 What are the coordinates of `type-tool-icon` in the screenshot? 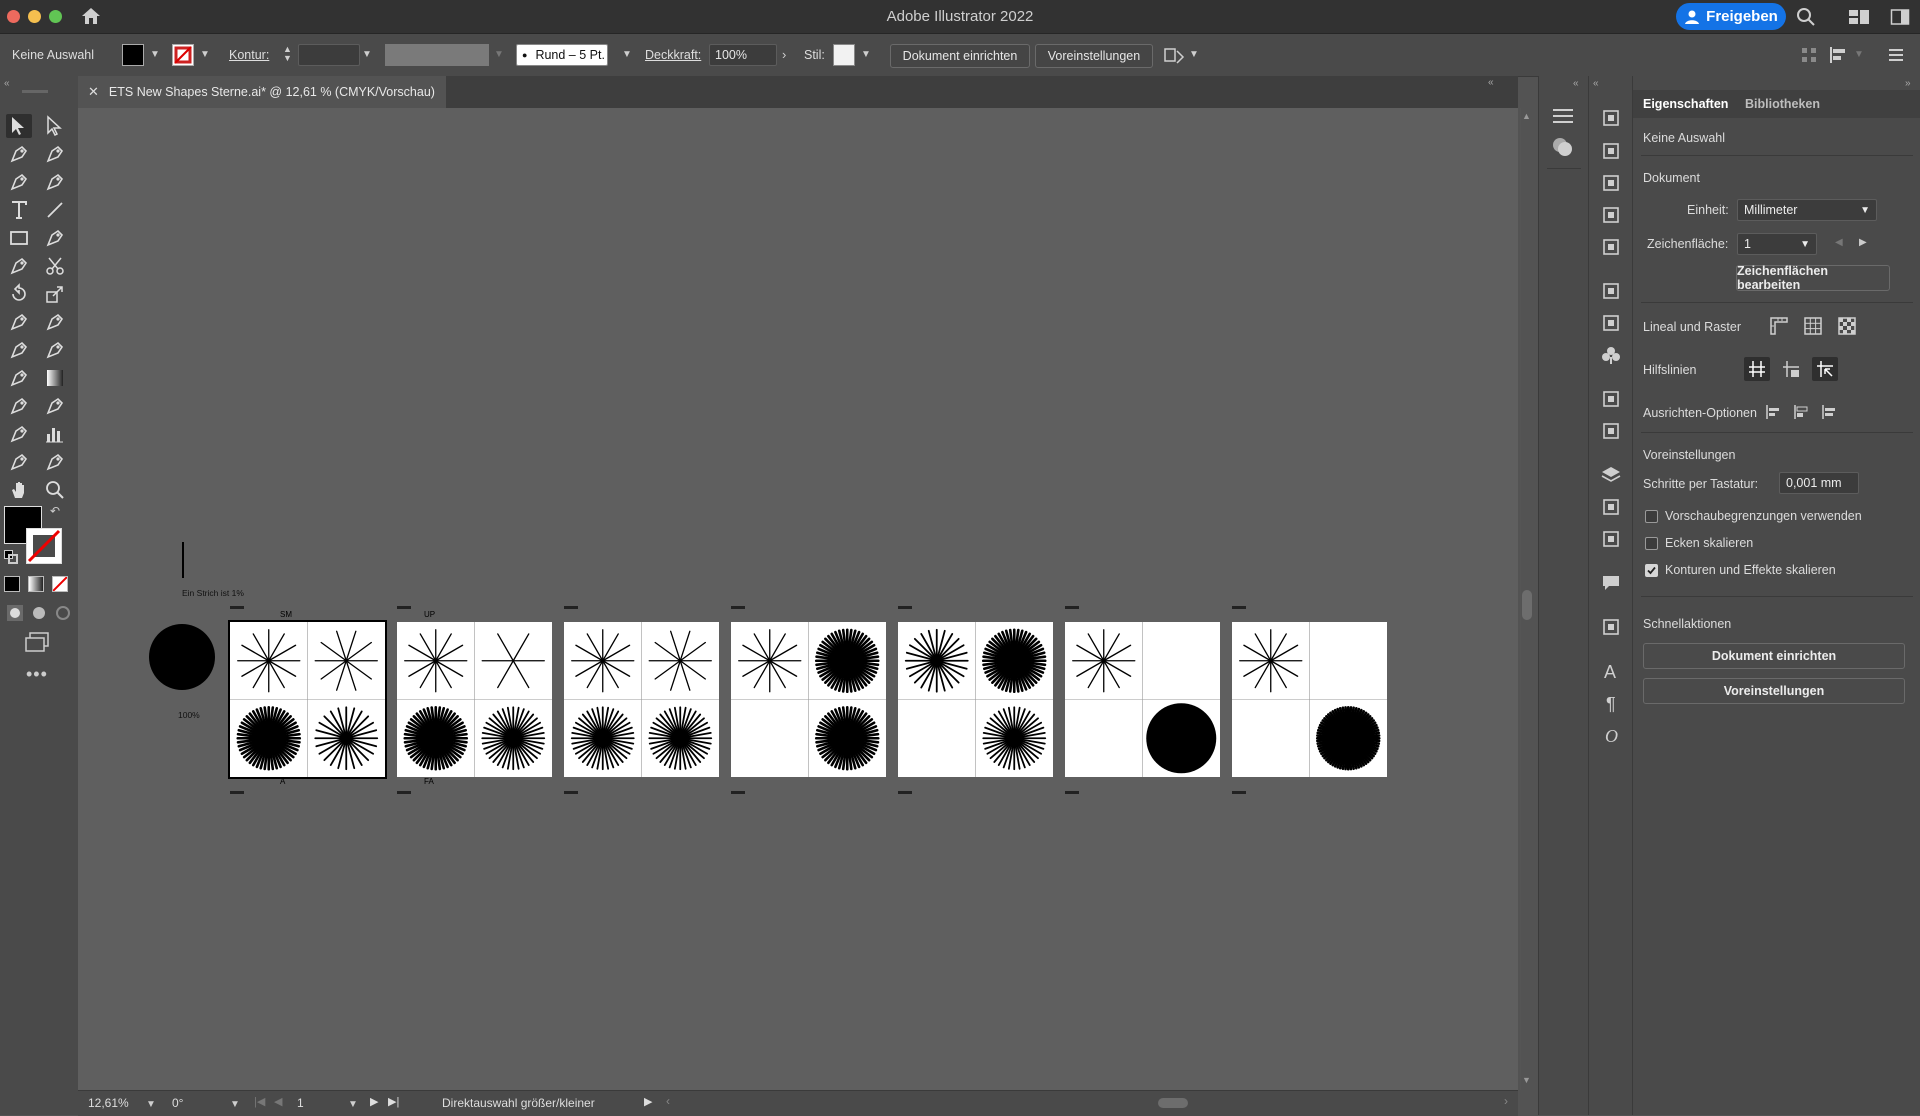 It's located at (19, 210).